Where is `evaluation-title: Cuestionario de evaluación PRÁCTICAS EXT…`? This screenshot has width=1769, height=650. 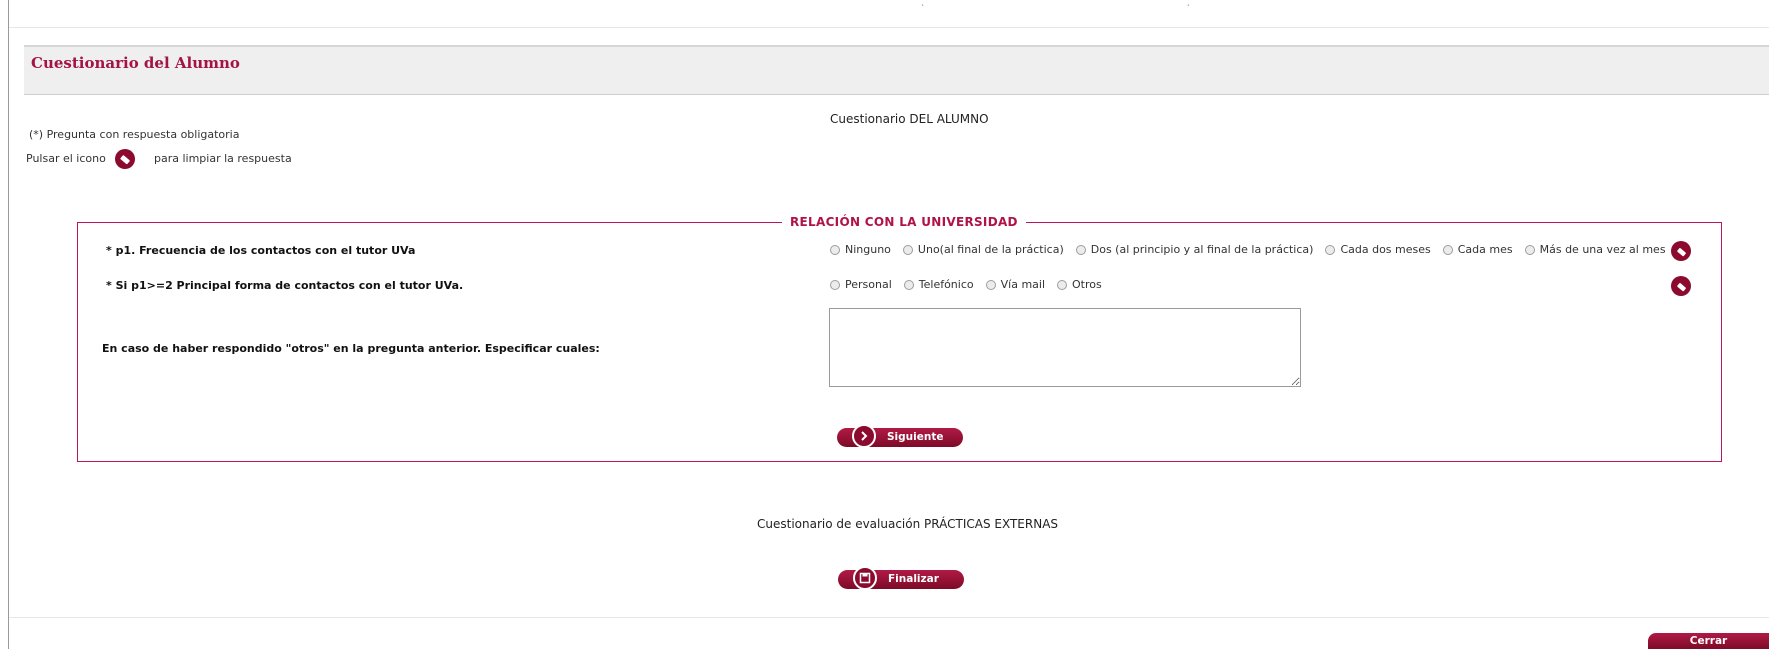 evaluation-title: Cuestionario de evaluación PRÁCTICAS EXT… is located at coordinates (908, 524).